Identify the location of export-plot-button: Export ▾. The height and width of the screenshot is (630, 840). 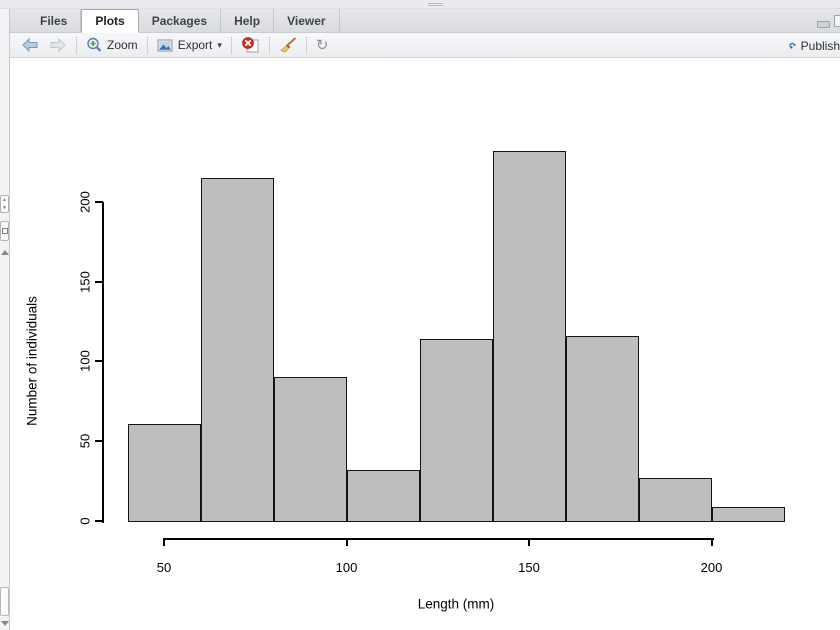
(189, 45).